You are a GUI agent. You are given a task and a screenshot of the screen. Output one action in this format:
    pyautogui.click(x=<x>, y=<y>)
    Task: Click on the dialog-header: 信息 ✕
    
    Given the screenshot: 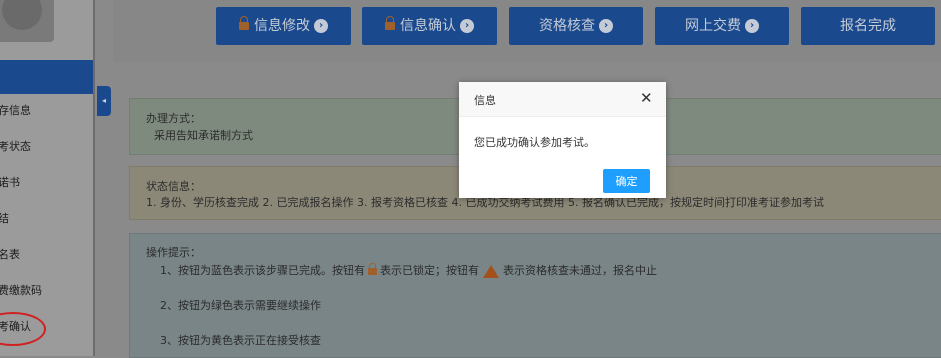 What is the action you would take?
    pyautogui.click(x=562, y=99)
    